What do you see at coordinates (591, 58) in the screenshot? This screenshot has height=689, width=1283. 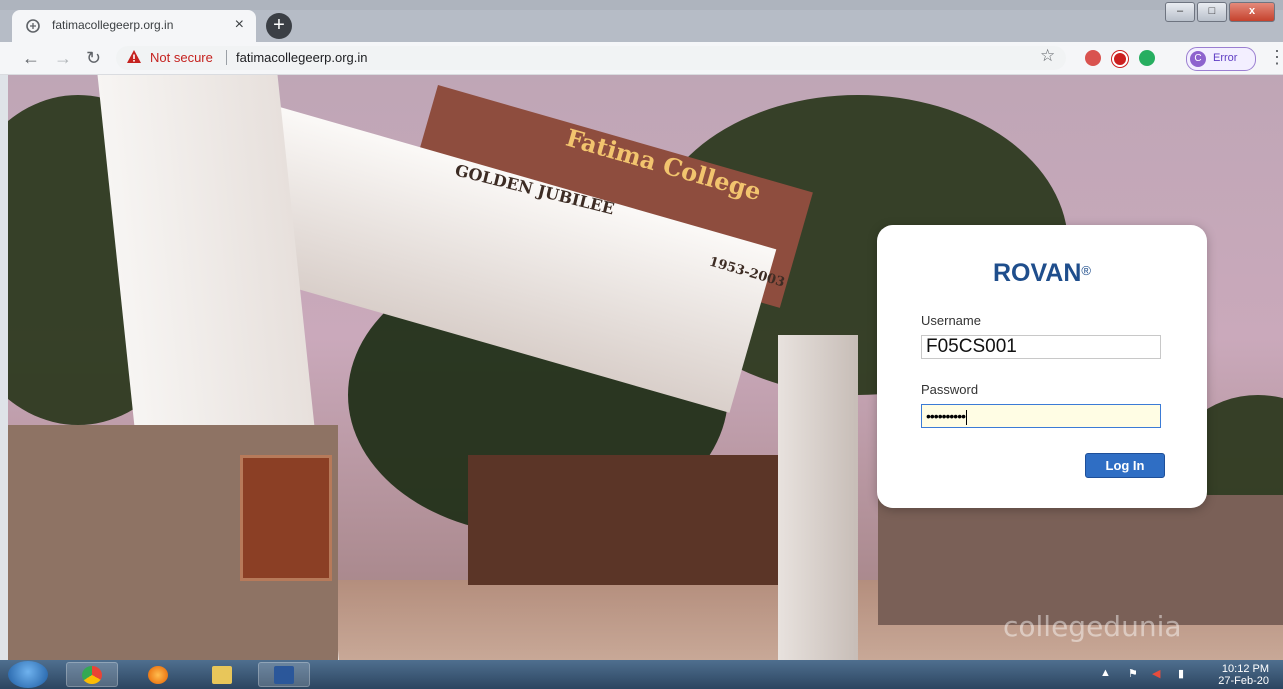 I see `omnibox: Not secure fatimacollegeerp.org.in` at bounding box center [591, 58].